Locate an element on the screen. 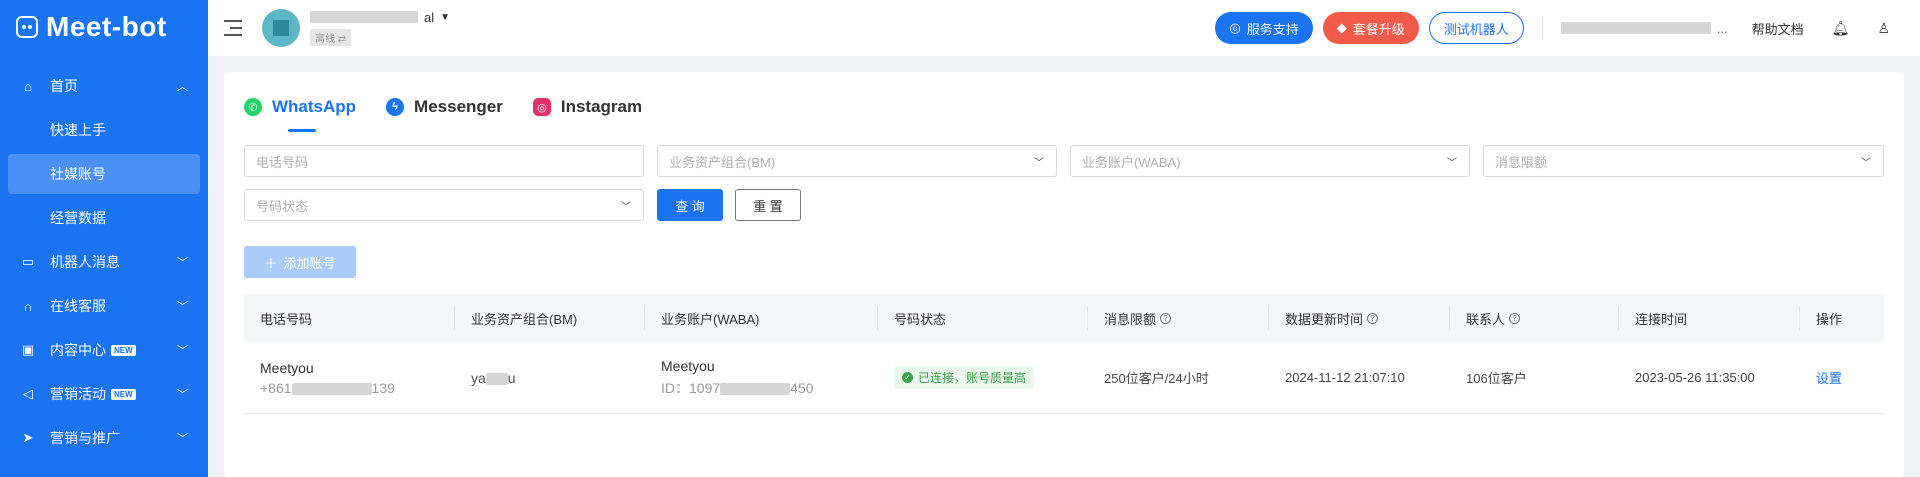 The width and height of the screenshot is (1920, 477). headset-icon: ∩ is located at coordinates (28, 306).